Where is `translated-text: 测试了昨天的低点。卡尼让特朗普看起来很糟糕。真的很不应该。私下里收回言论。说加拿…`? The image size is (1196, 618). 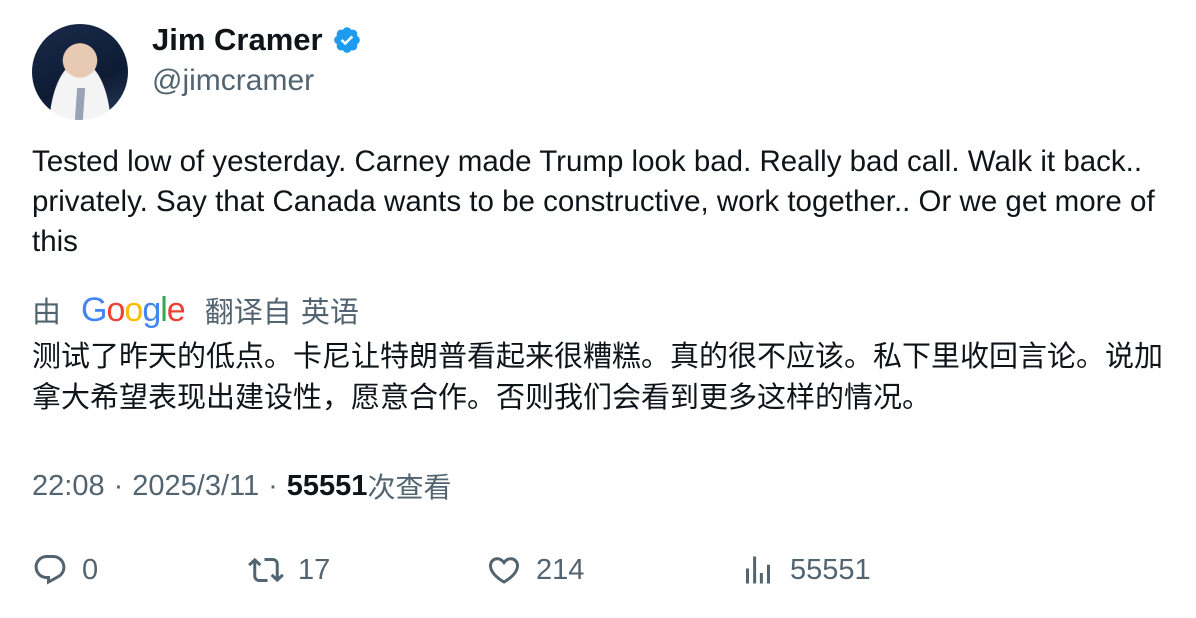
translated-text: 测试了昨天的低点。卡尼让特朗普看起来很糟糕。真的很不应该。私下里收回言论。说加拿… is located at coordinates (598, 376).